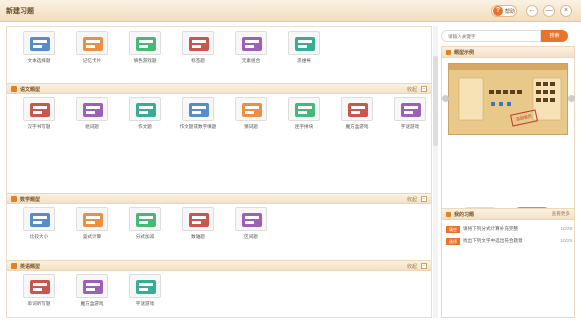 The height and width of the screenshot is (321, 581). I want to click on tile-label: 比较大小, so click(39, 236).